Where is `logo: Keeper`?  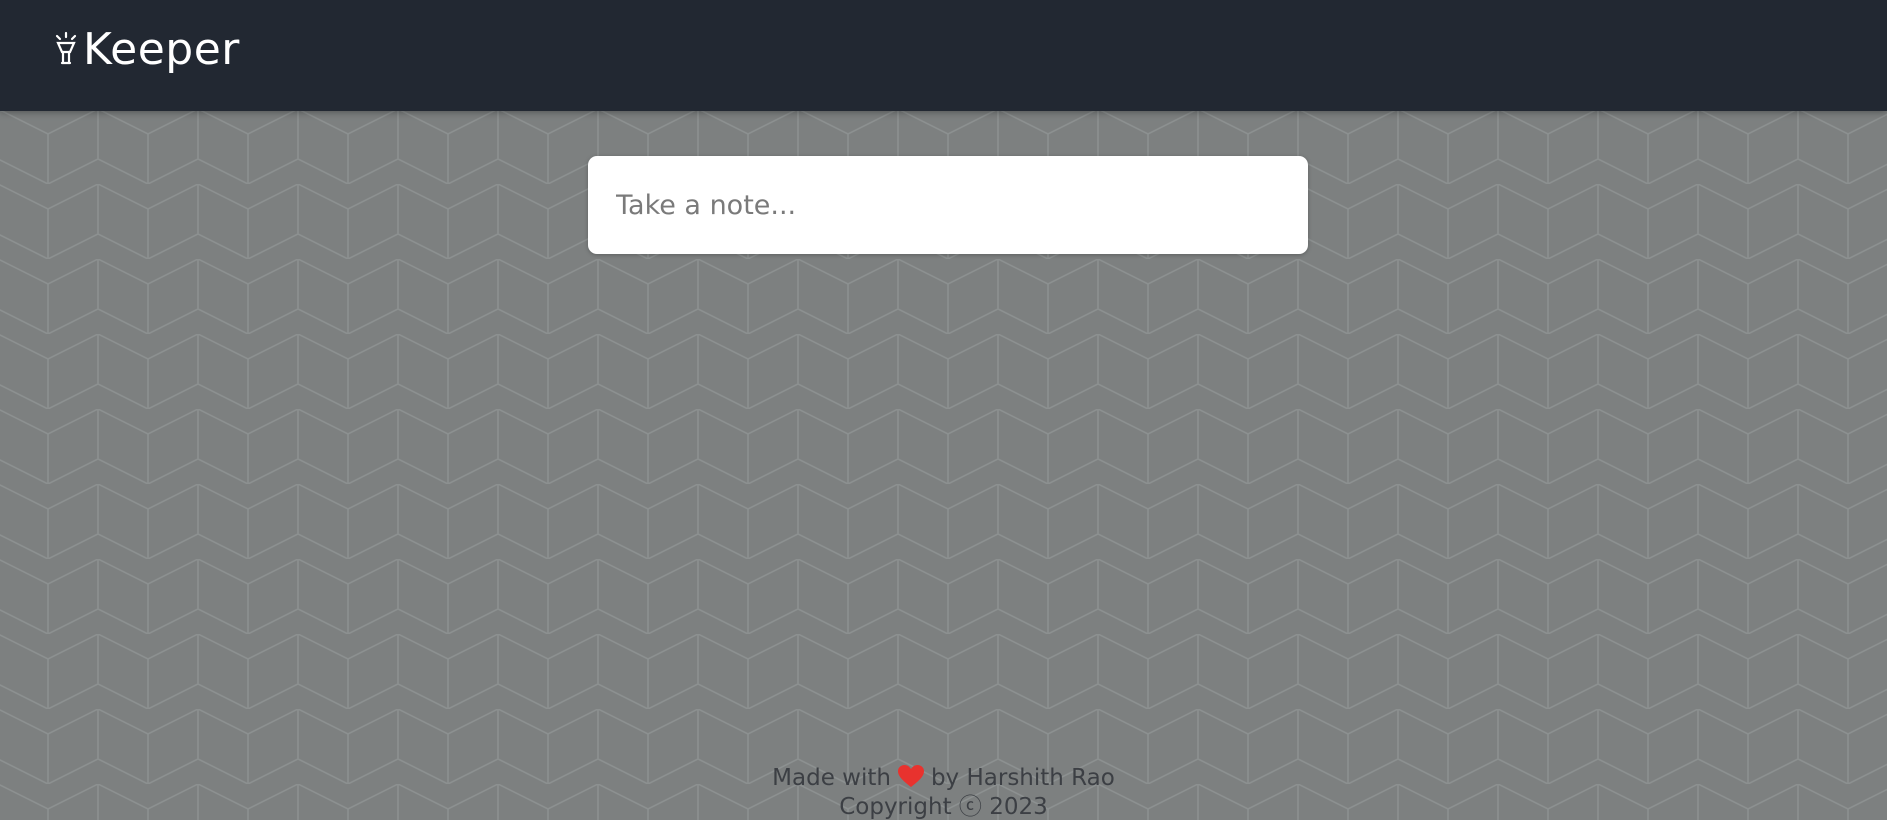
logo: Keeper is located at coordinates (146, 50).